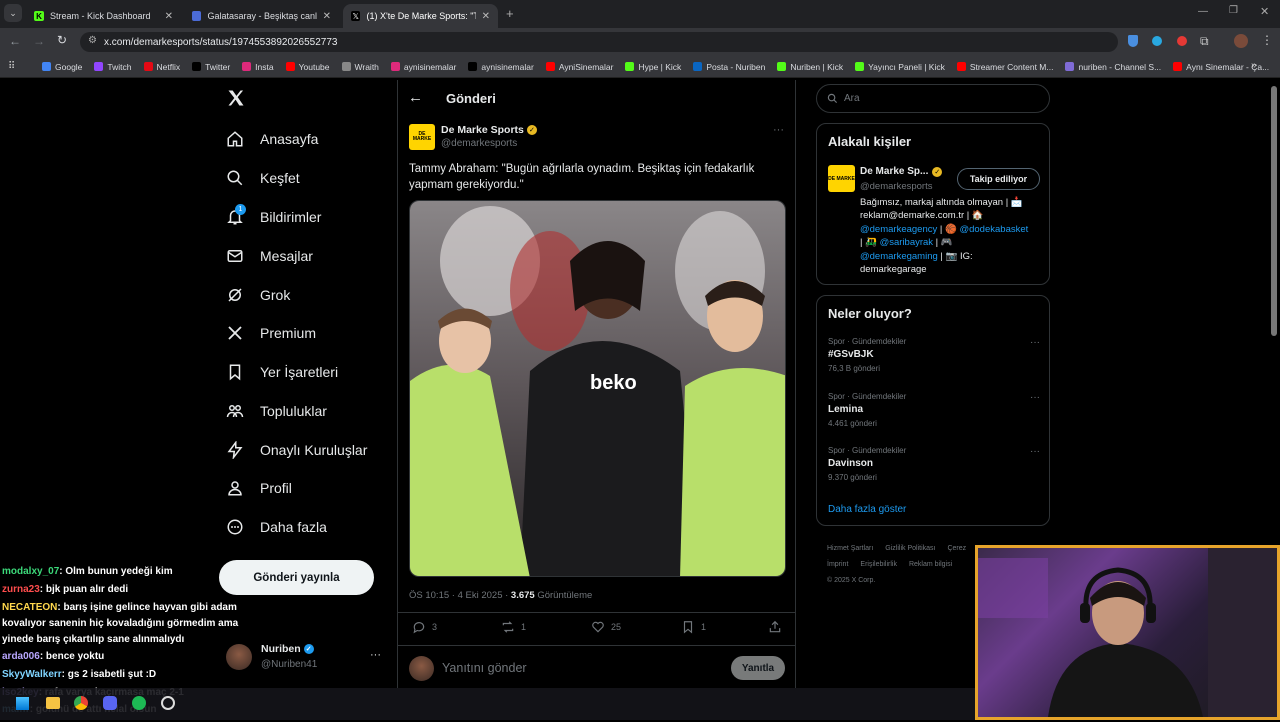  What do you see at coordinates (272, 139) in the screenshot?
I see `nav-home: Anasayfa` at bounding box center [272, 139].